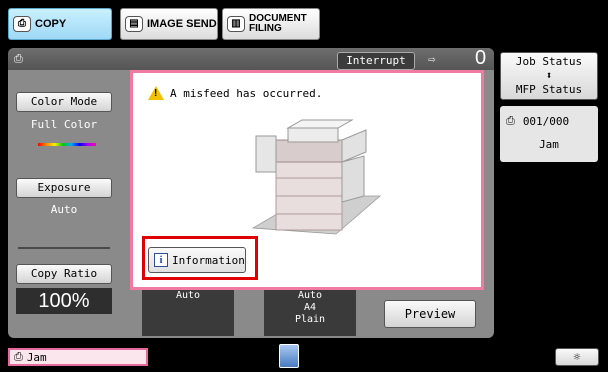 The image size is (608, 372). Describe the element at coordinates (546, 121) in the screenshot. I see `job-counter: 001/000` at that location.